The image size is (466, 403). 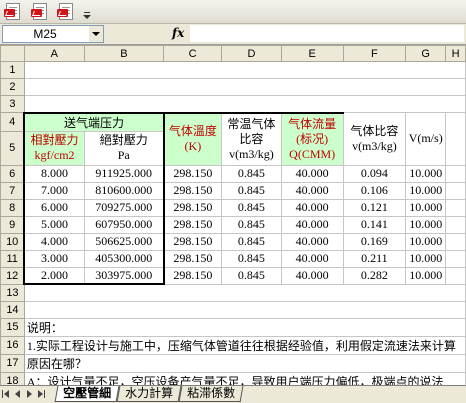 What do you see at coordinates (374, 275) in the screenshot?
I see `cell-specific-volume: 0.282` at bounding box center [374, 275].